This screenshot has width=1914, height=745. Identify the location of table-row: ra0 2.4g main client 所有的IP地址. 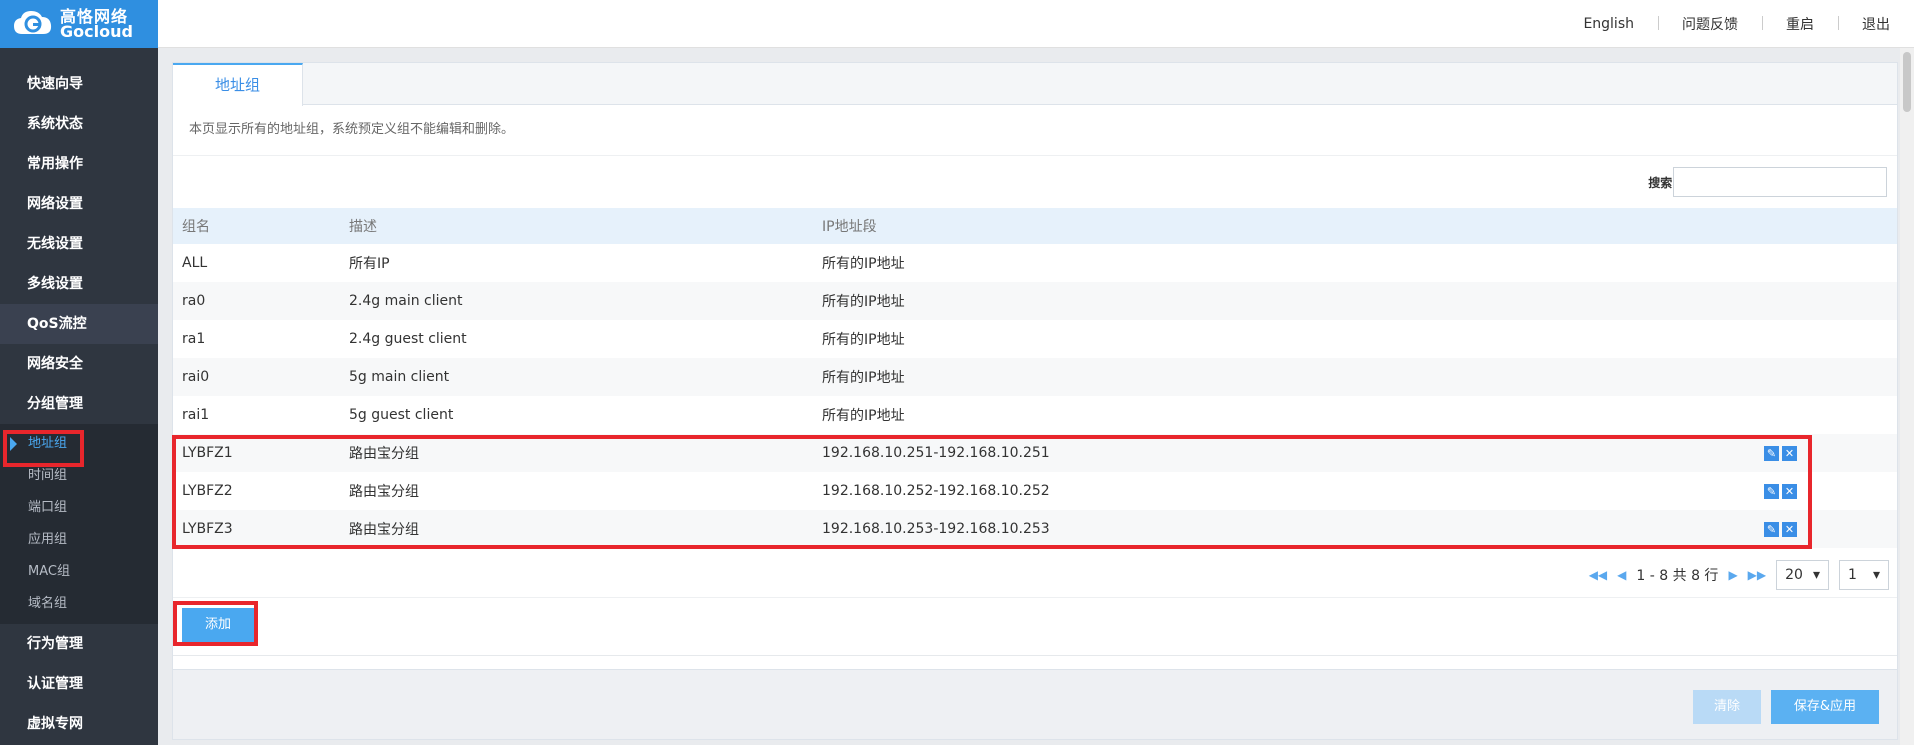
(1035, 301).